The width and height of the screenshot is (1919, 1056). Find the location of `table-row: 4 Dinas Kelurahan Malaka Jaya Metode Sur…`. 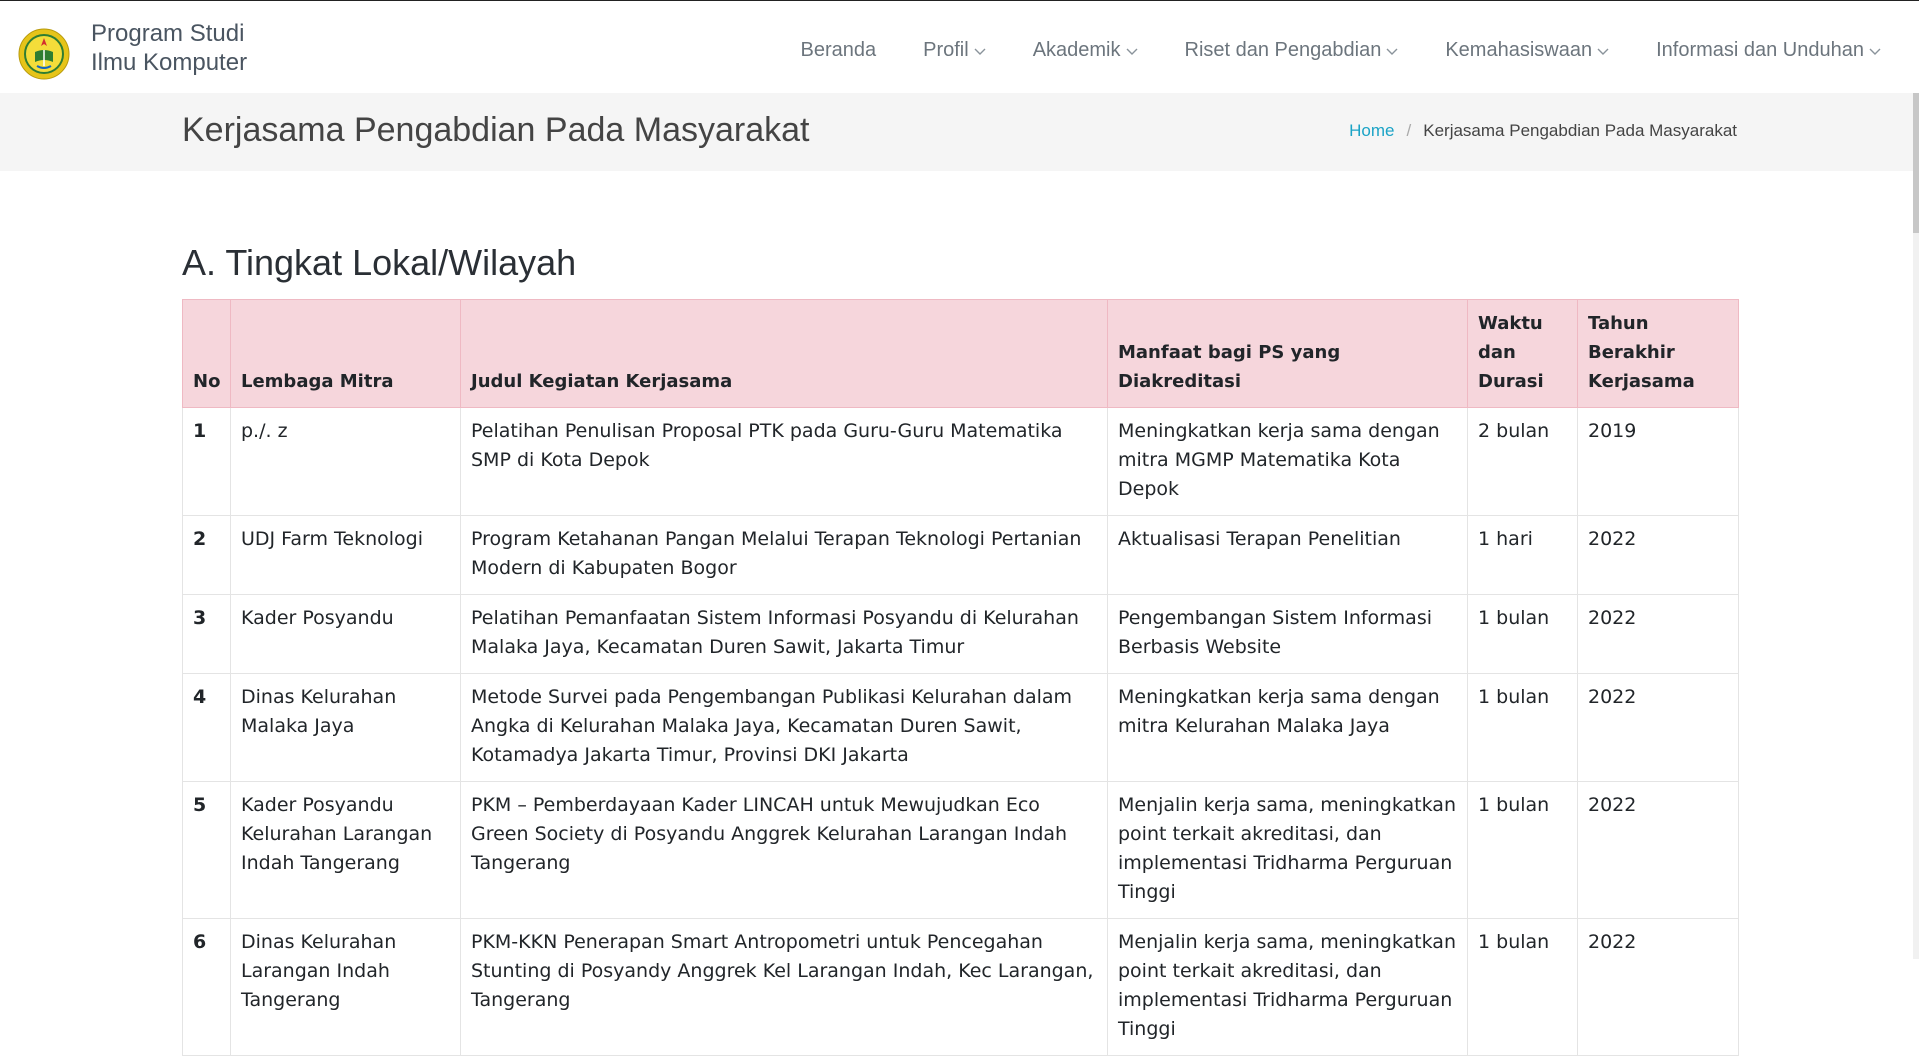

table-row: 4 Dinas Kelurahan Malaka Jaya Metode Sur… is located at coordinates (960, 727).